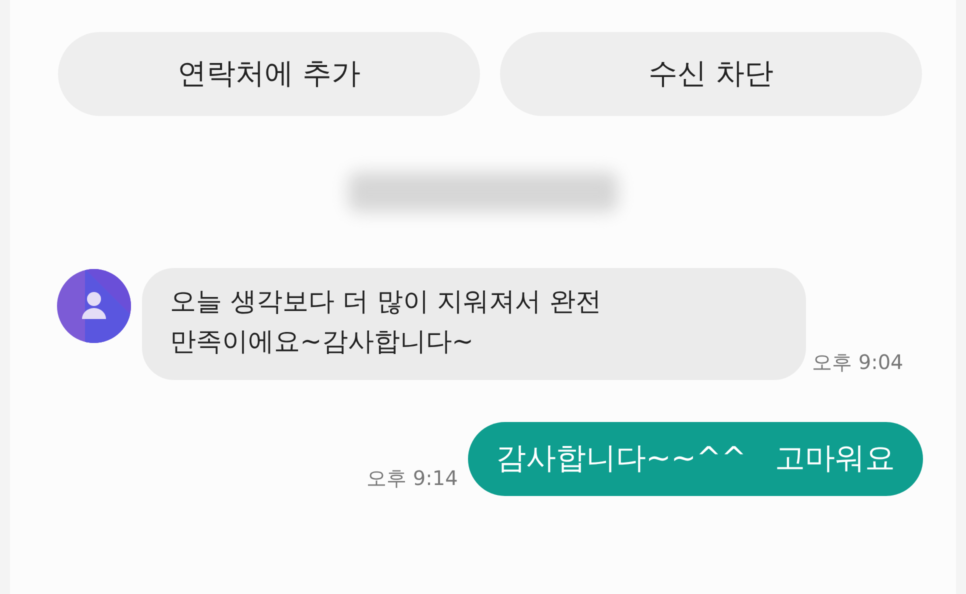 This screenshot has height=594, width=966. What do you see at coordinates (269, 74) in the screenshot?
I see `action-button: 연락처에 추가` at bounding box center [269, 74].